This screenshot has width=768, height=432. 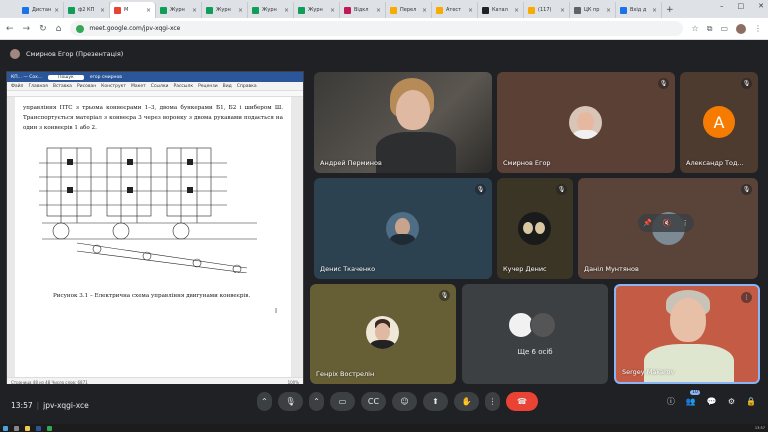 What do you see at coordinates (208, 86) in the screenshot?
I see `word-menu-item: Рецензи` at bounding box center [208, 86].